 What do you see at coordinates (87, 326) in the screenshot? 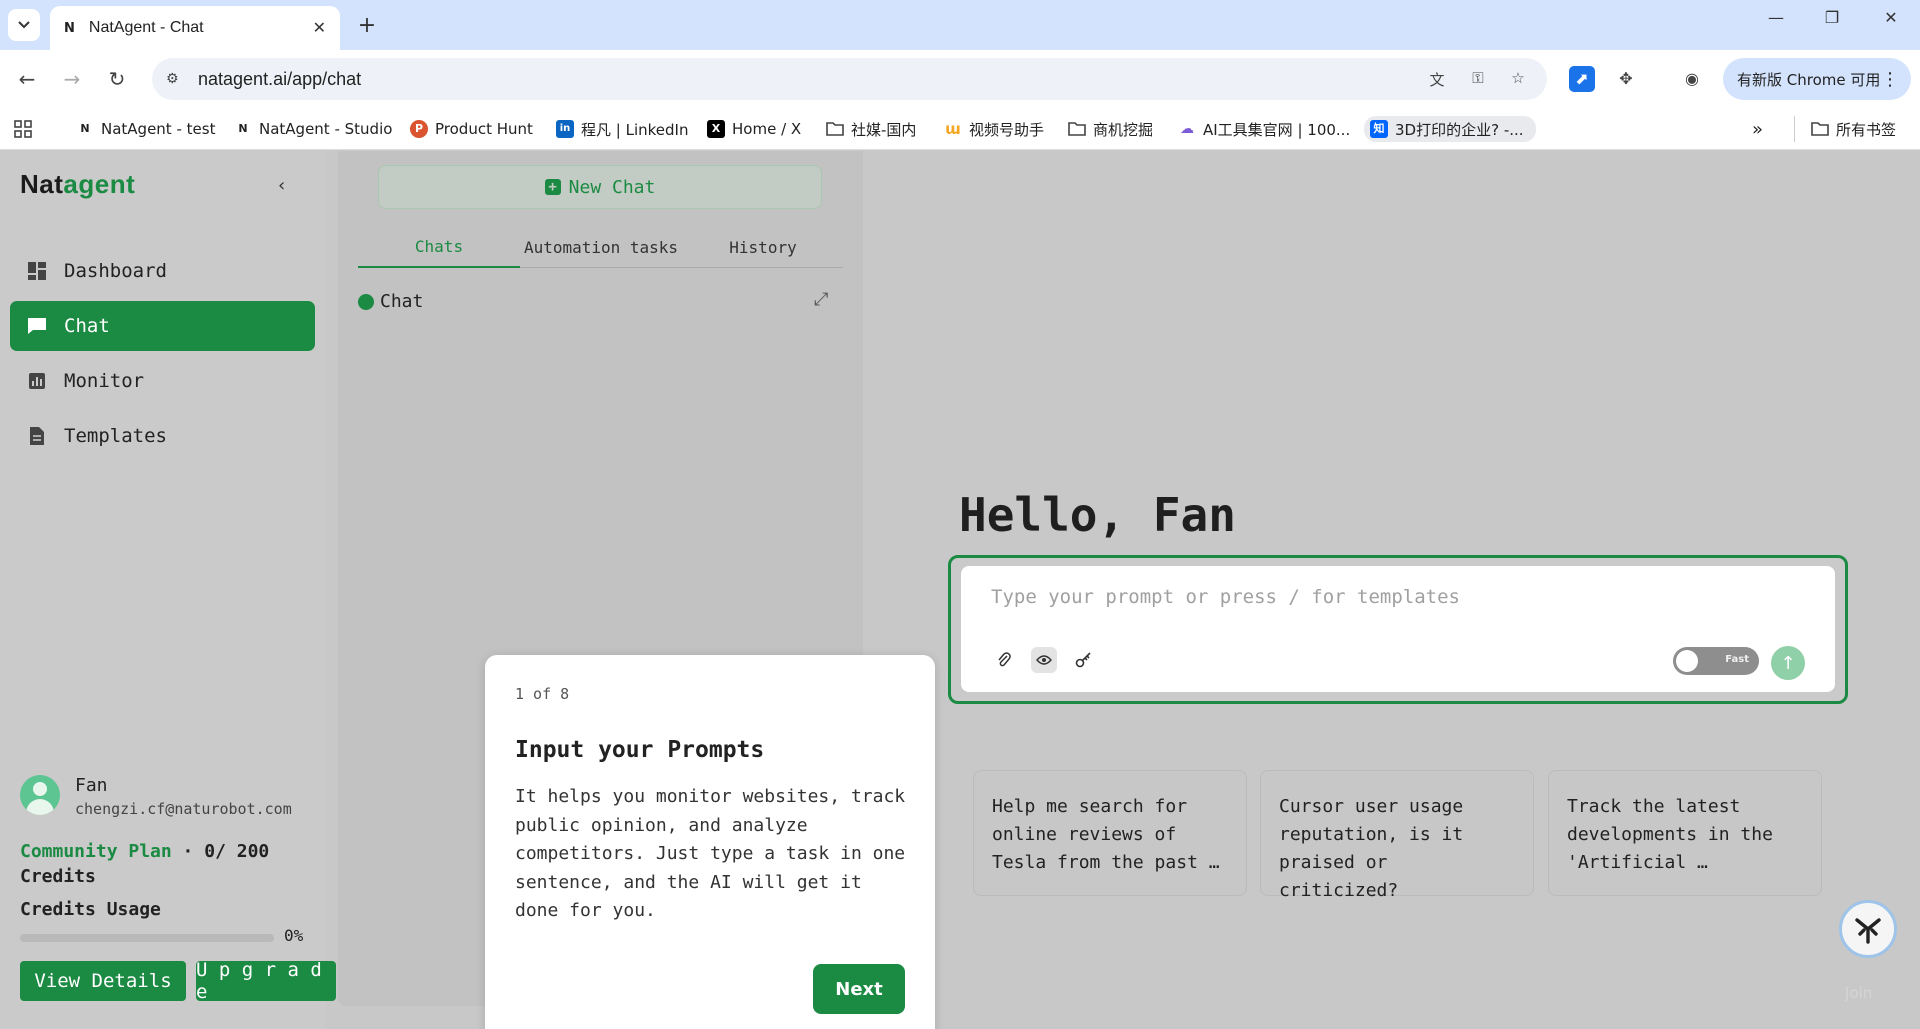
I see `sidebar-item-label: Chat` at bounding box center [87, 326].